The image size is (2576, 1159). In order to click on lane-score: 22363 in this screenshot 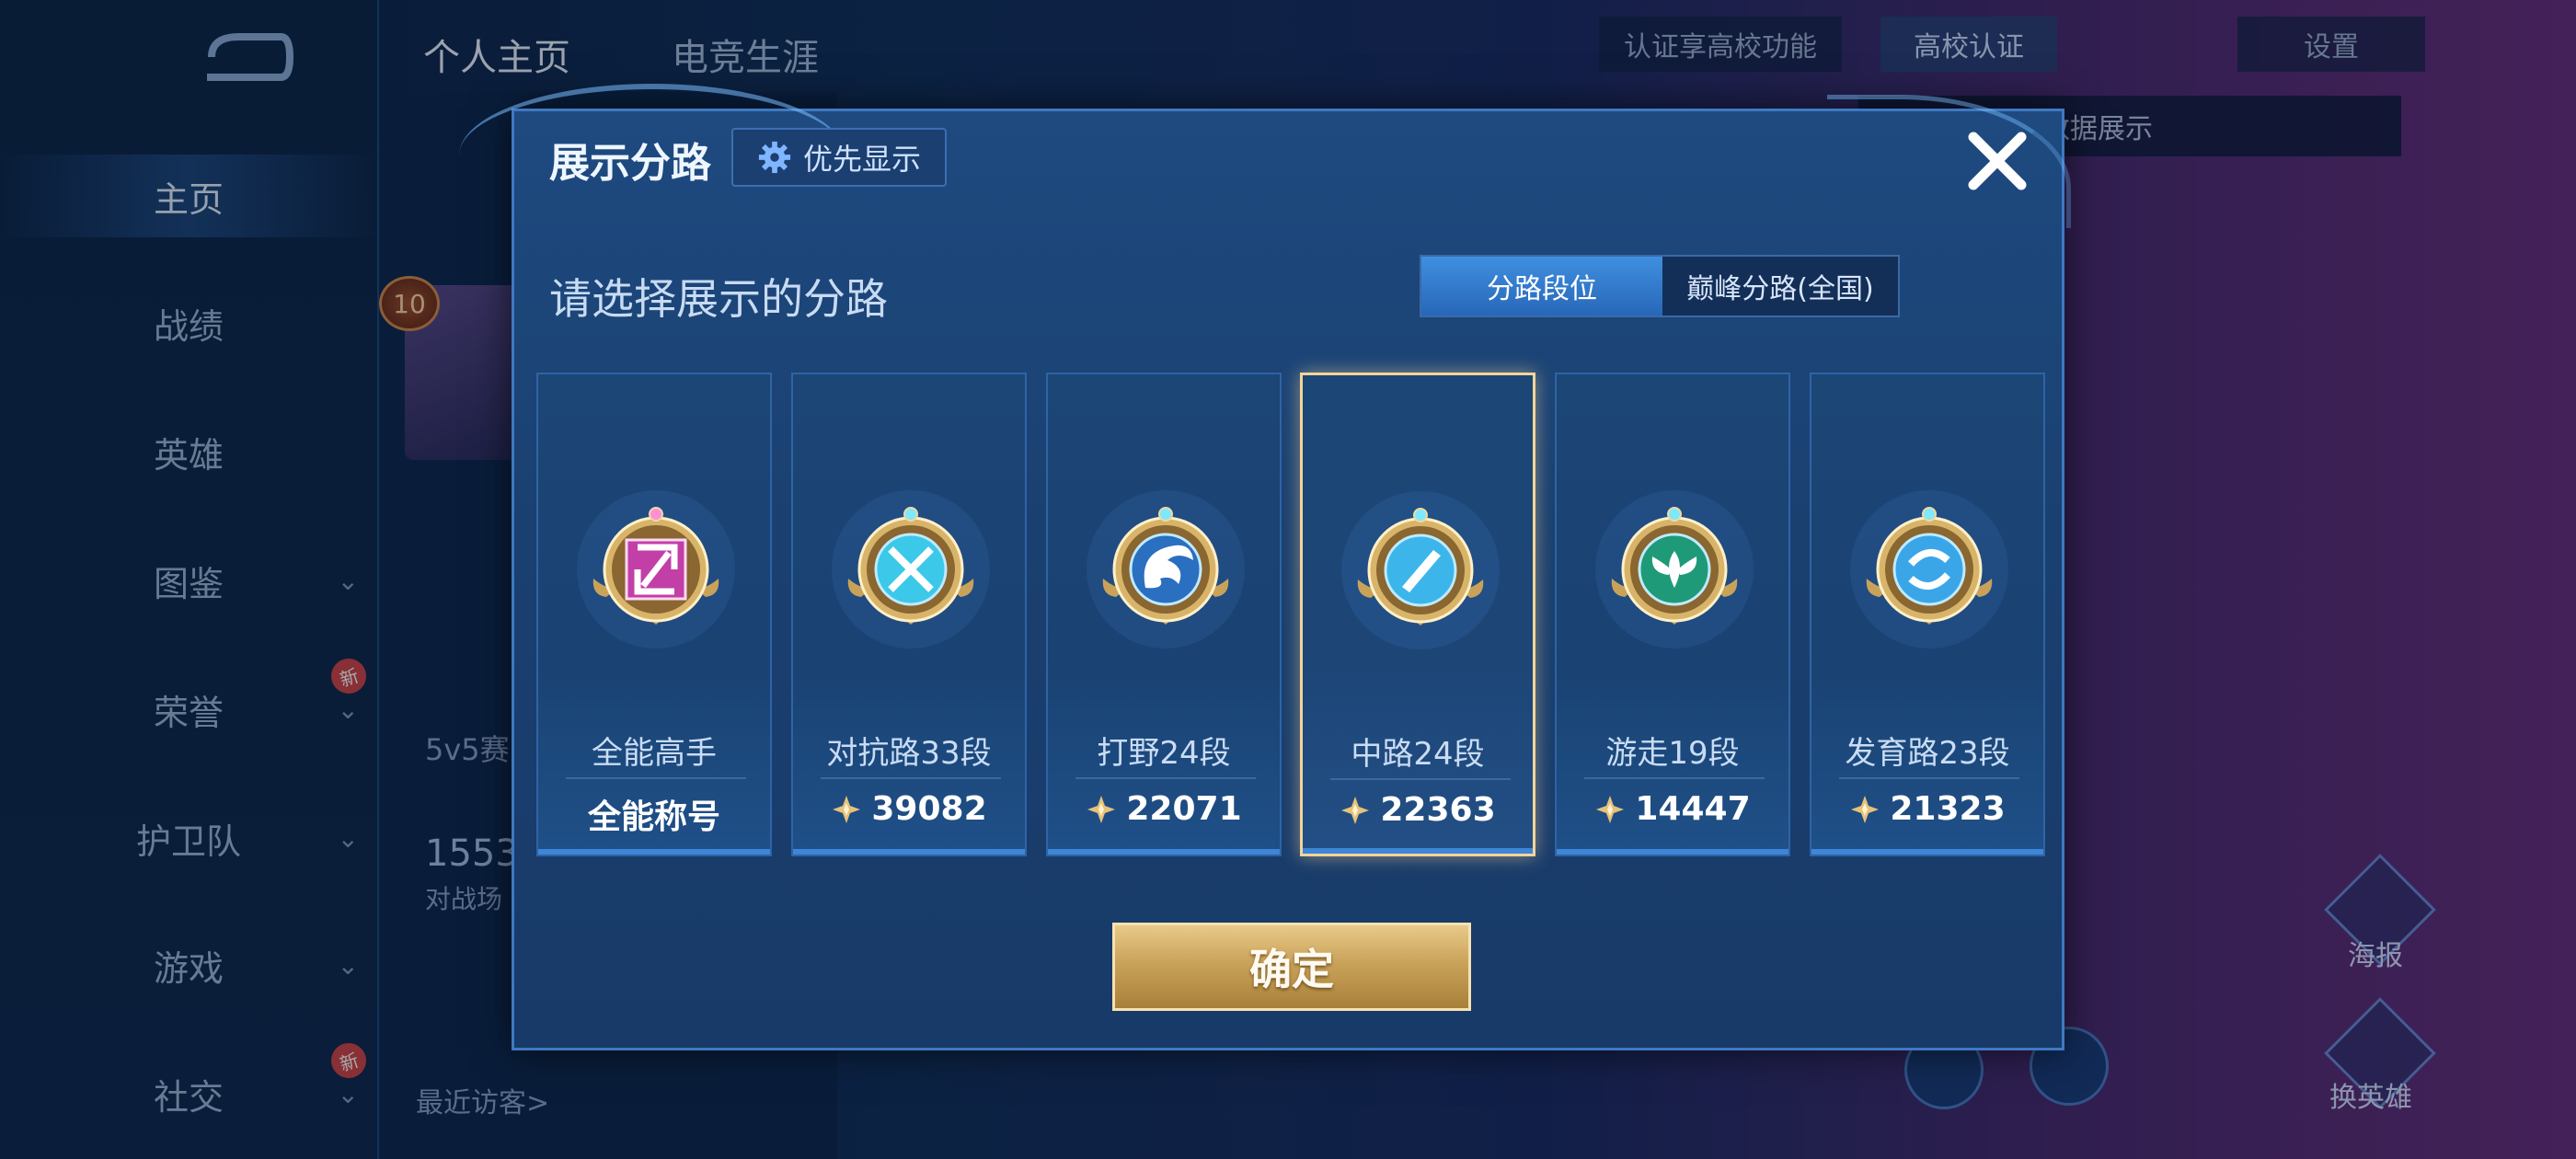, I will do `click(1418, 810)`.